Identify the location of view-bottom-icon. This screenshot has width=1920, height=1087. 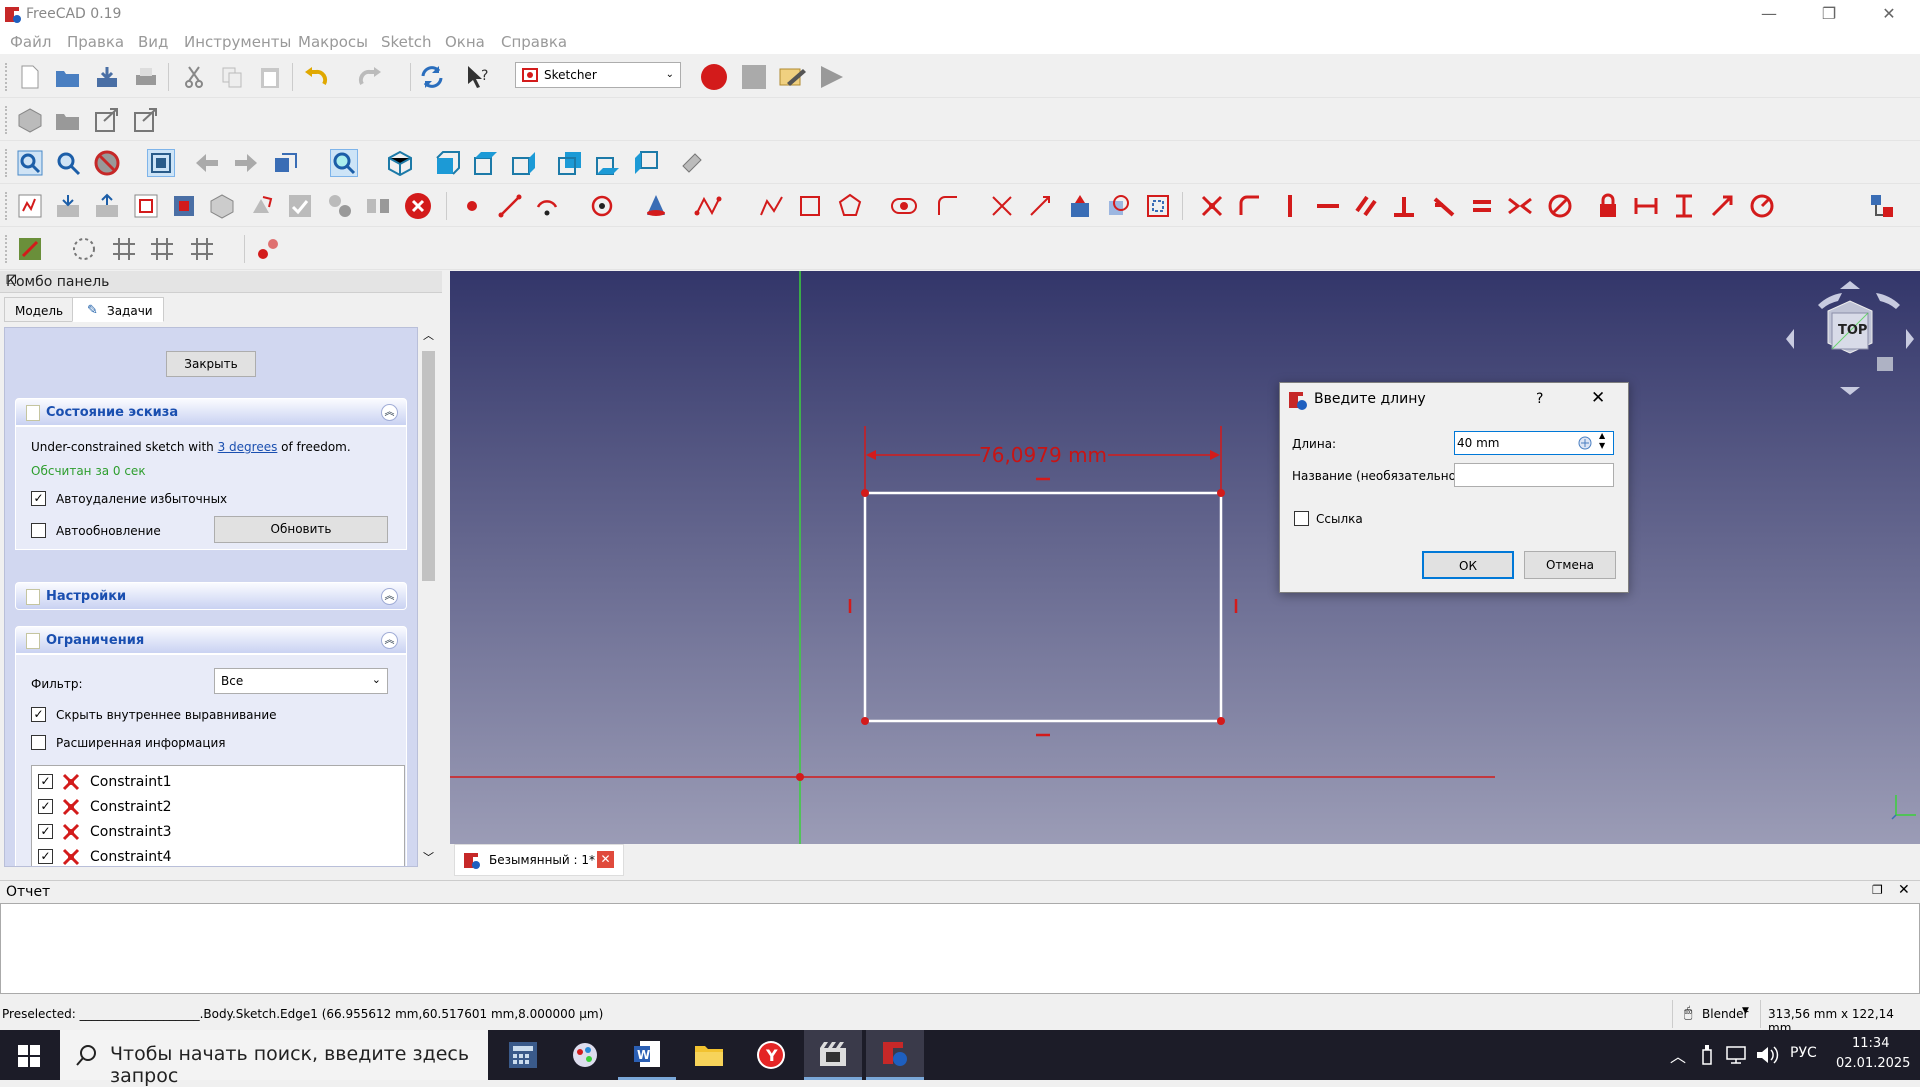
(608, 163).